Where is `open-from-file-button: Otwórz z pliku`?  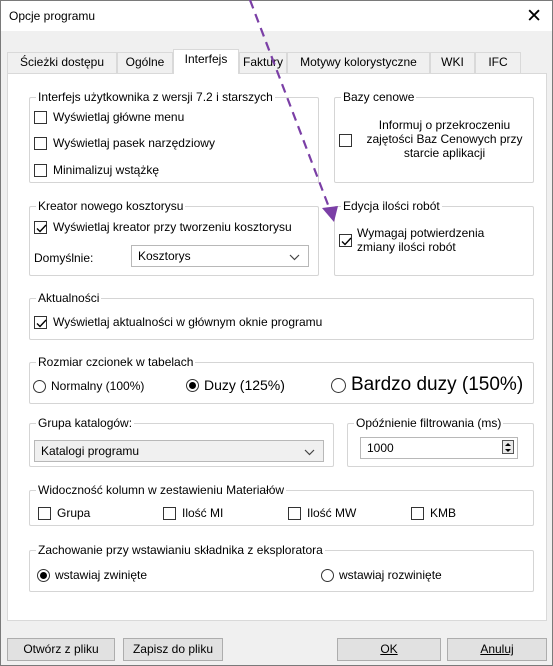 open-from-file-button: Otwórz z pliku is located at coordinates (61, 649).